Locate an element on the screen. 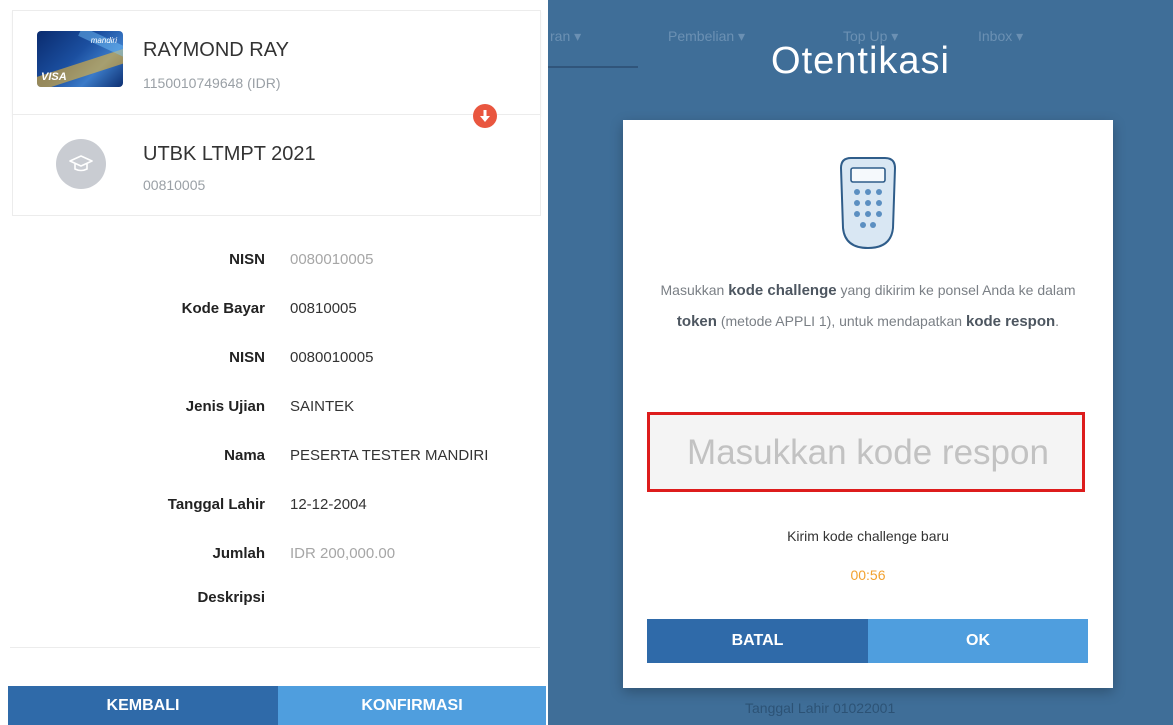 The height and width of the screenshot is (725, 1173). debit-card-image: mandiri VISA is located at coordinates (80, 59).